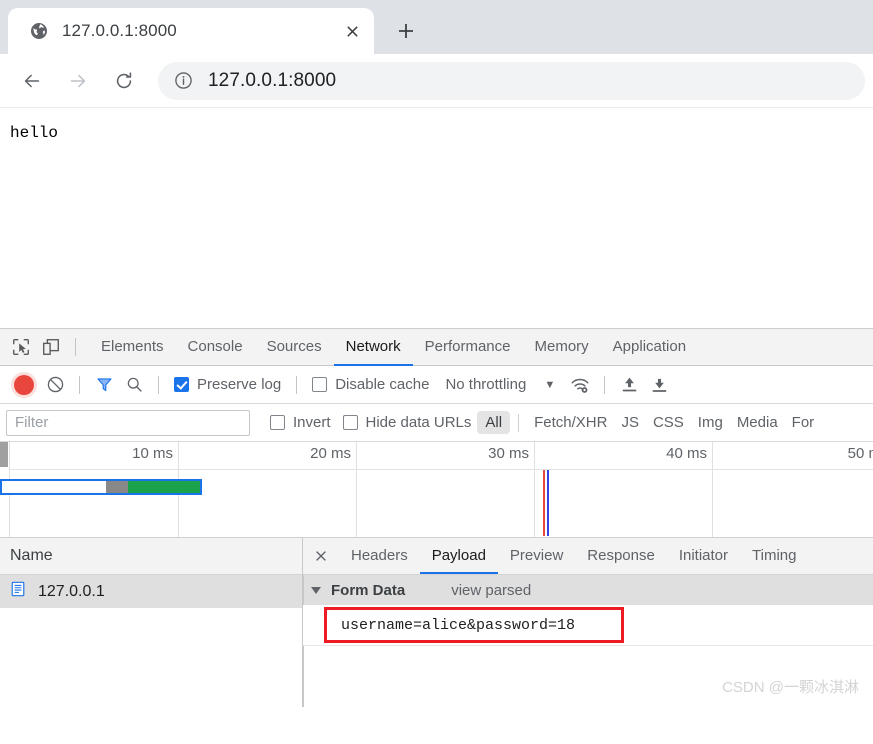  What do you see at coordinates (151, 622) in the screenshot?
I see `requests-list-panel: Name 127.0.0.1` at bounding box center [151, 622].